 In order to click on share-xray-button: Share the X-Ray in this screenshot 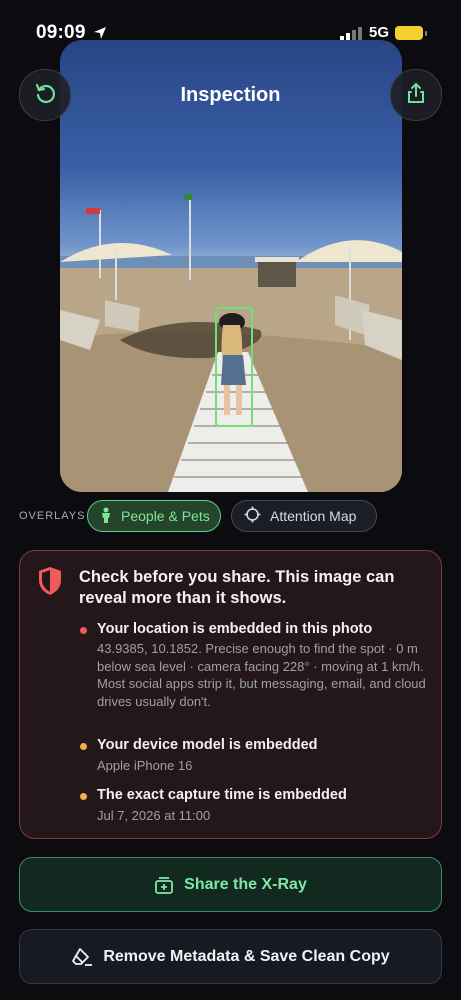, I will do `click(230, 884)`.